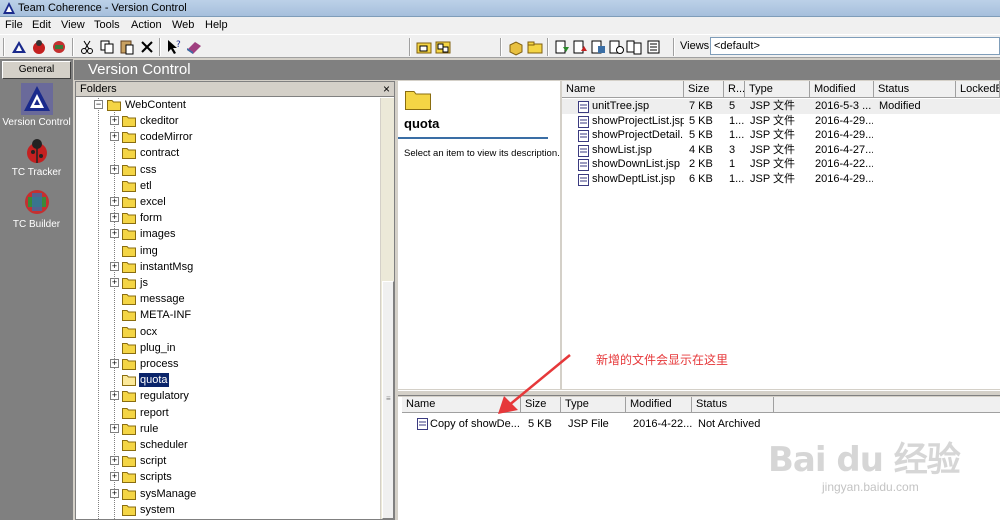  I want to click on package-icon, so click(516, 47).